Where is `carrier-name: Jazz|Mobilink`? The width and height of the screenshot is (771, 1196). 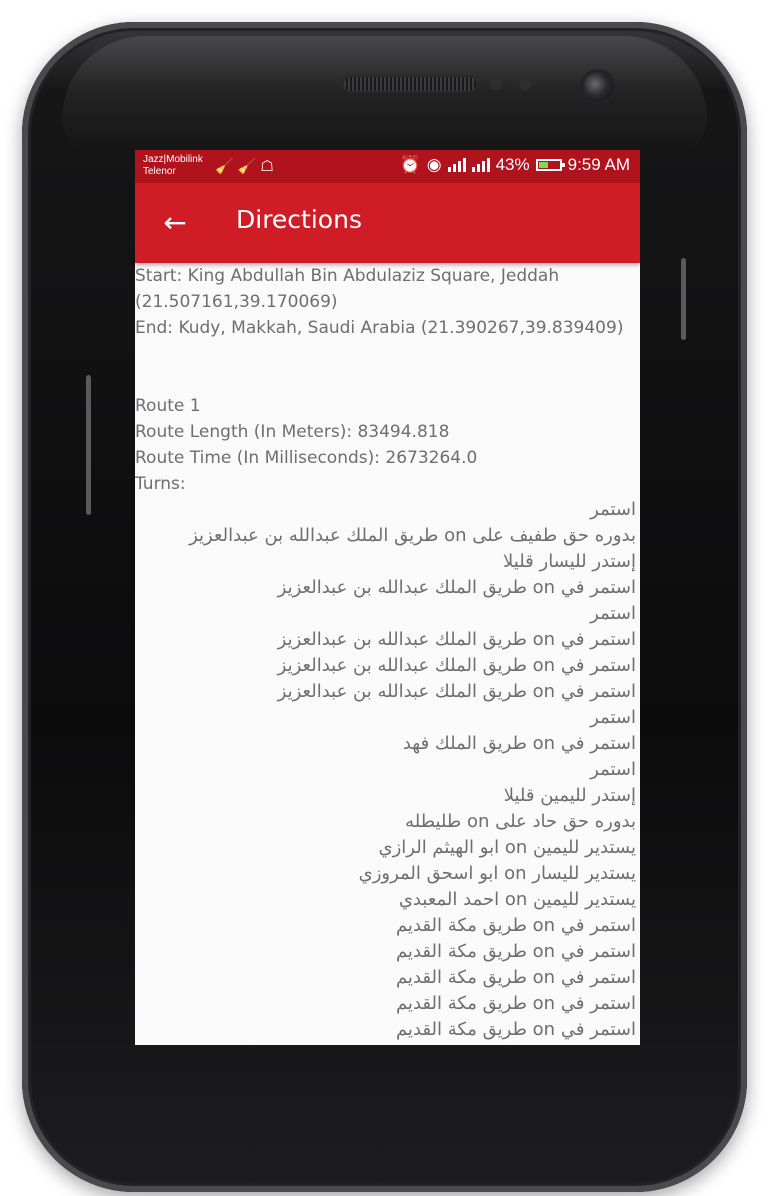 carrier-name: Jazz|Mobilink is located at coordinates (173, 159).